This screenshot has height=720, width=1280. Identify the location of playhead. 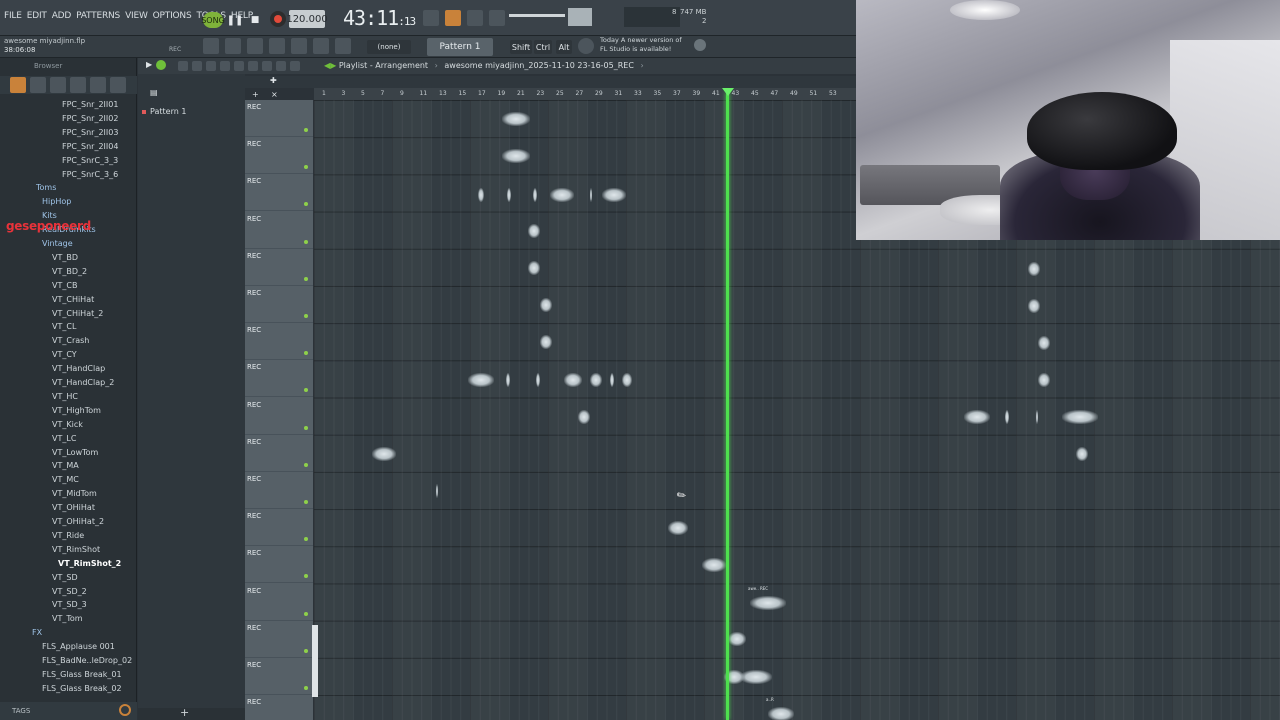
(727, 406).